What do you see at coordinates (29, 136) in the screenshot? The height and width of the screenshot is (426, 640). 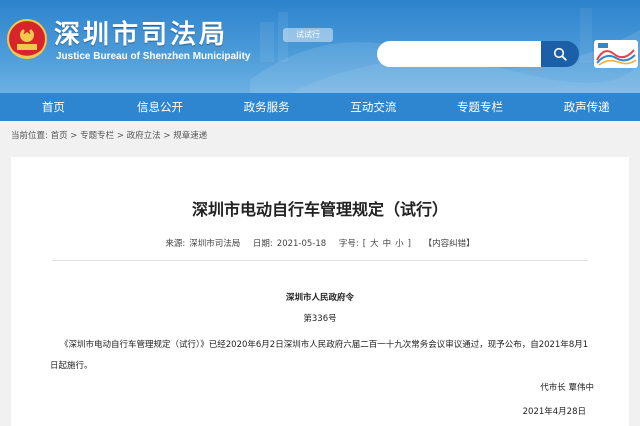 I see `breadcrumb-prefix: 当前位置:` at bounding box center [29, 136].